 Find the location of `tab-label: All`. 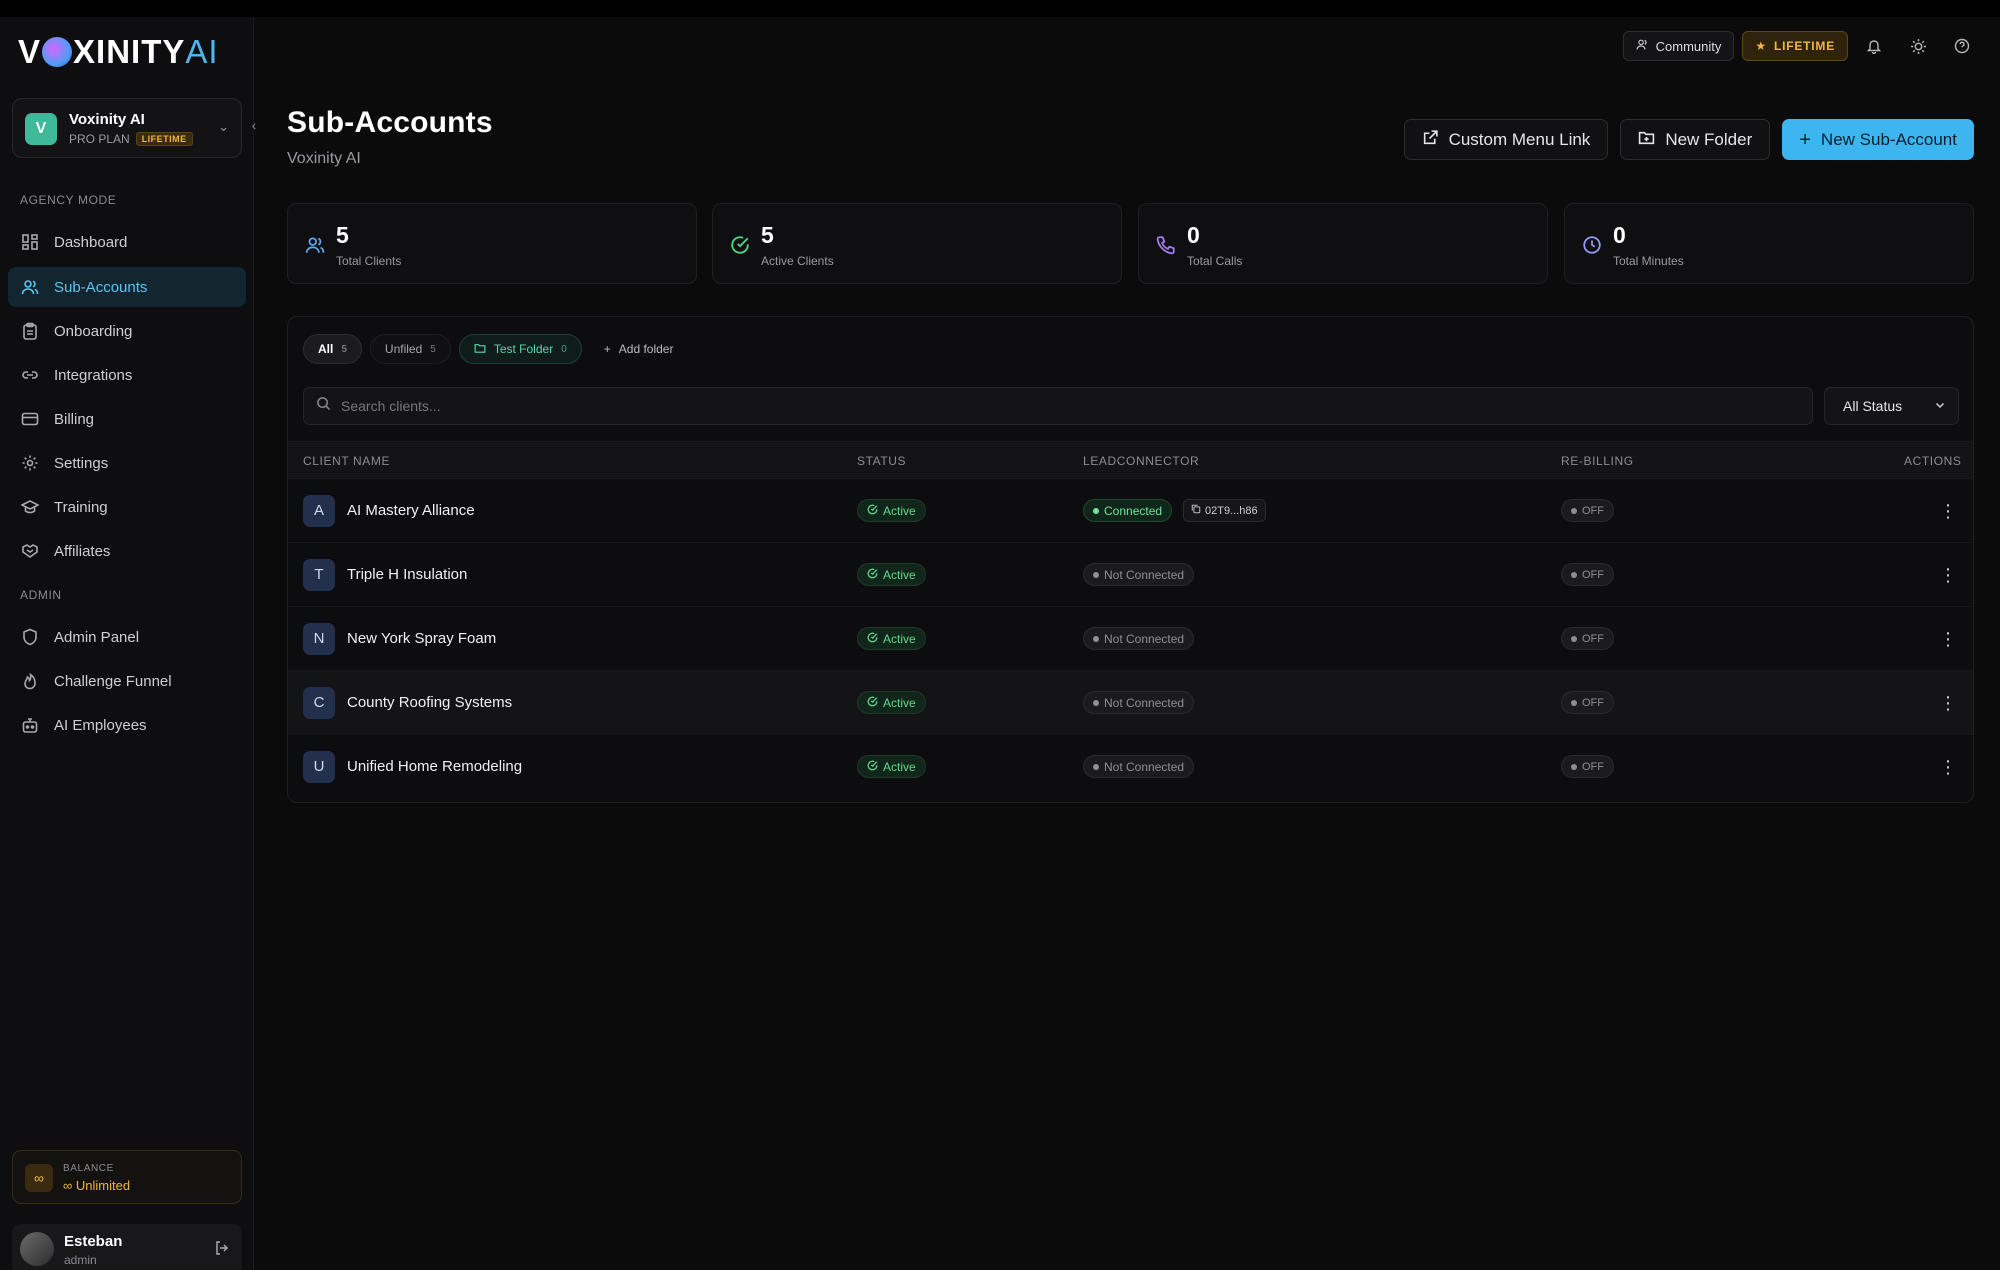

tab-label: All is located at coordinates (326, 349).